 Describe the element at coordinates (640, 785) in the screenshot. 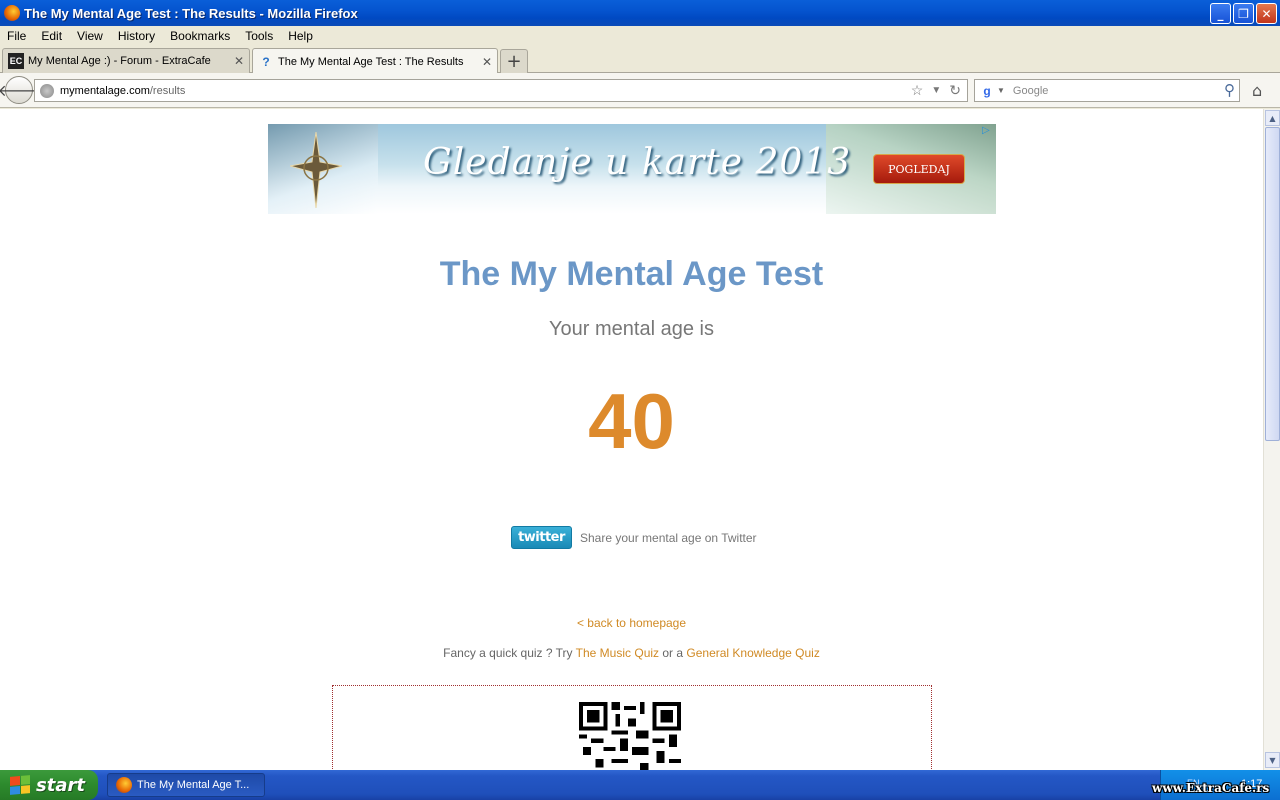

I see `taskbar: start The My Mental Age T... EN 1:17` at that location.